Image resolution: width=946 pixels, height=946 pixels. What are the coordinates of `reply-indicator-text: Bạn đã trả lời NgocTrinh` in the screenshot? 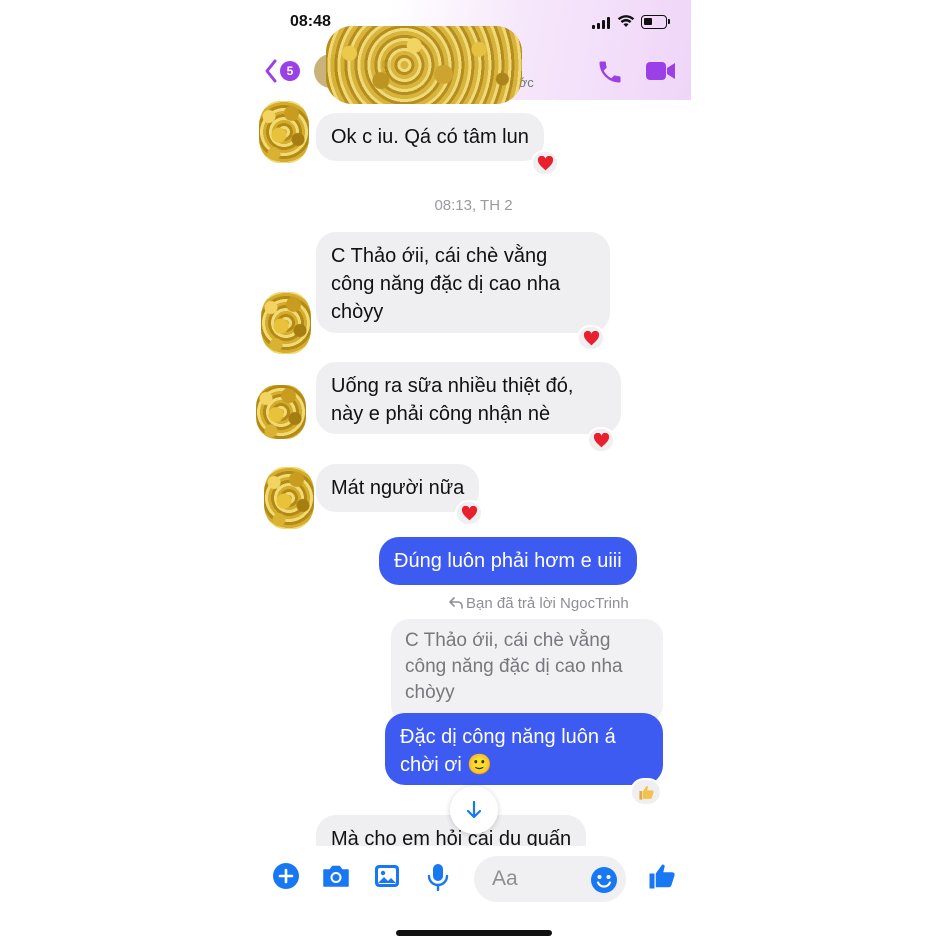 It's located at (547, 603).